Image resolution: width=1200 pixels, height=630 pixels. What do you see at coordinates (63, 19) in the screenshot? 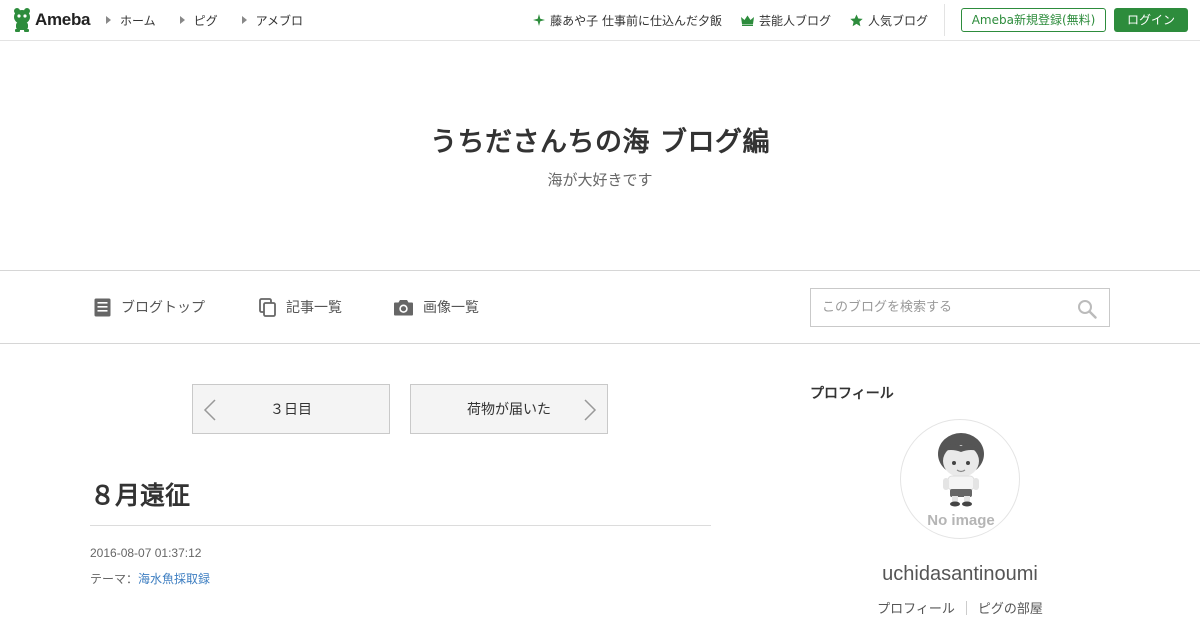
I see `logo-text: Ameba` at bounding box center [63, 19].